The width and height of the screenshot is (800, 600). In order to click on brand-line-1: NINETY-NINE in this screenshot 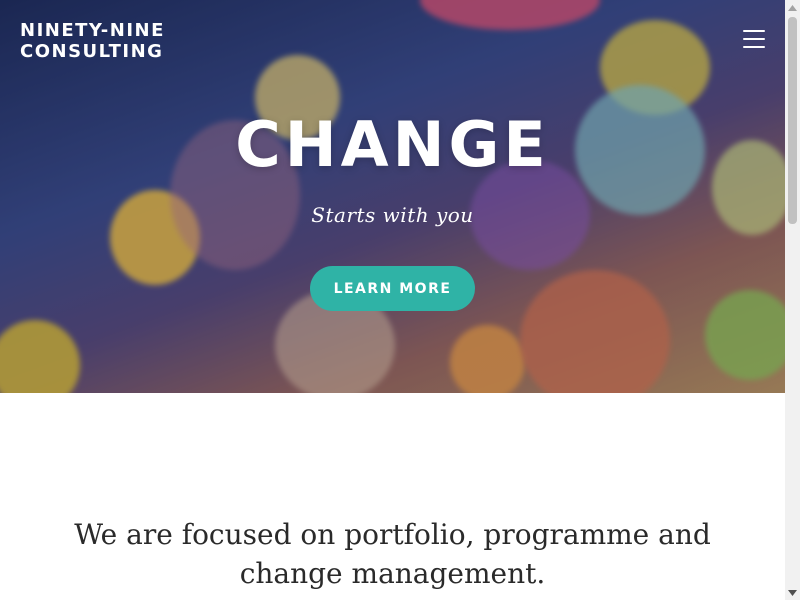, I will do `click(92, 30)`.